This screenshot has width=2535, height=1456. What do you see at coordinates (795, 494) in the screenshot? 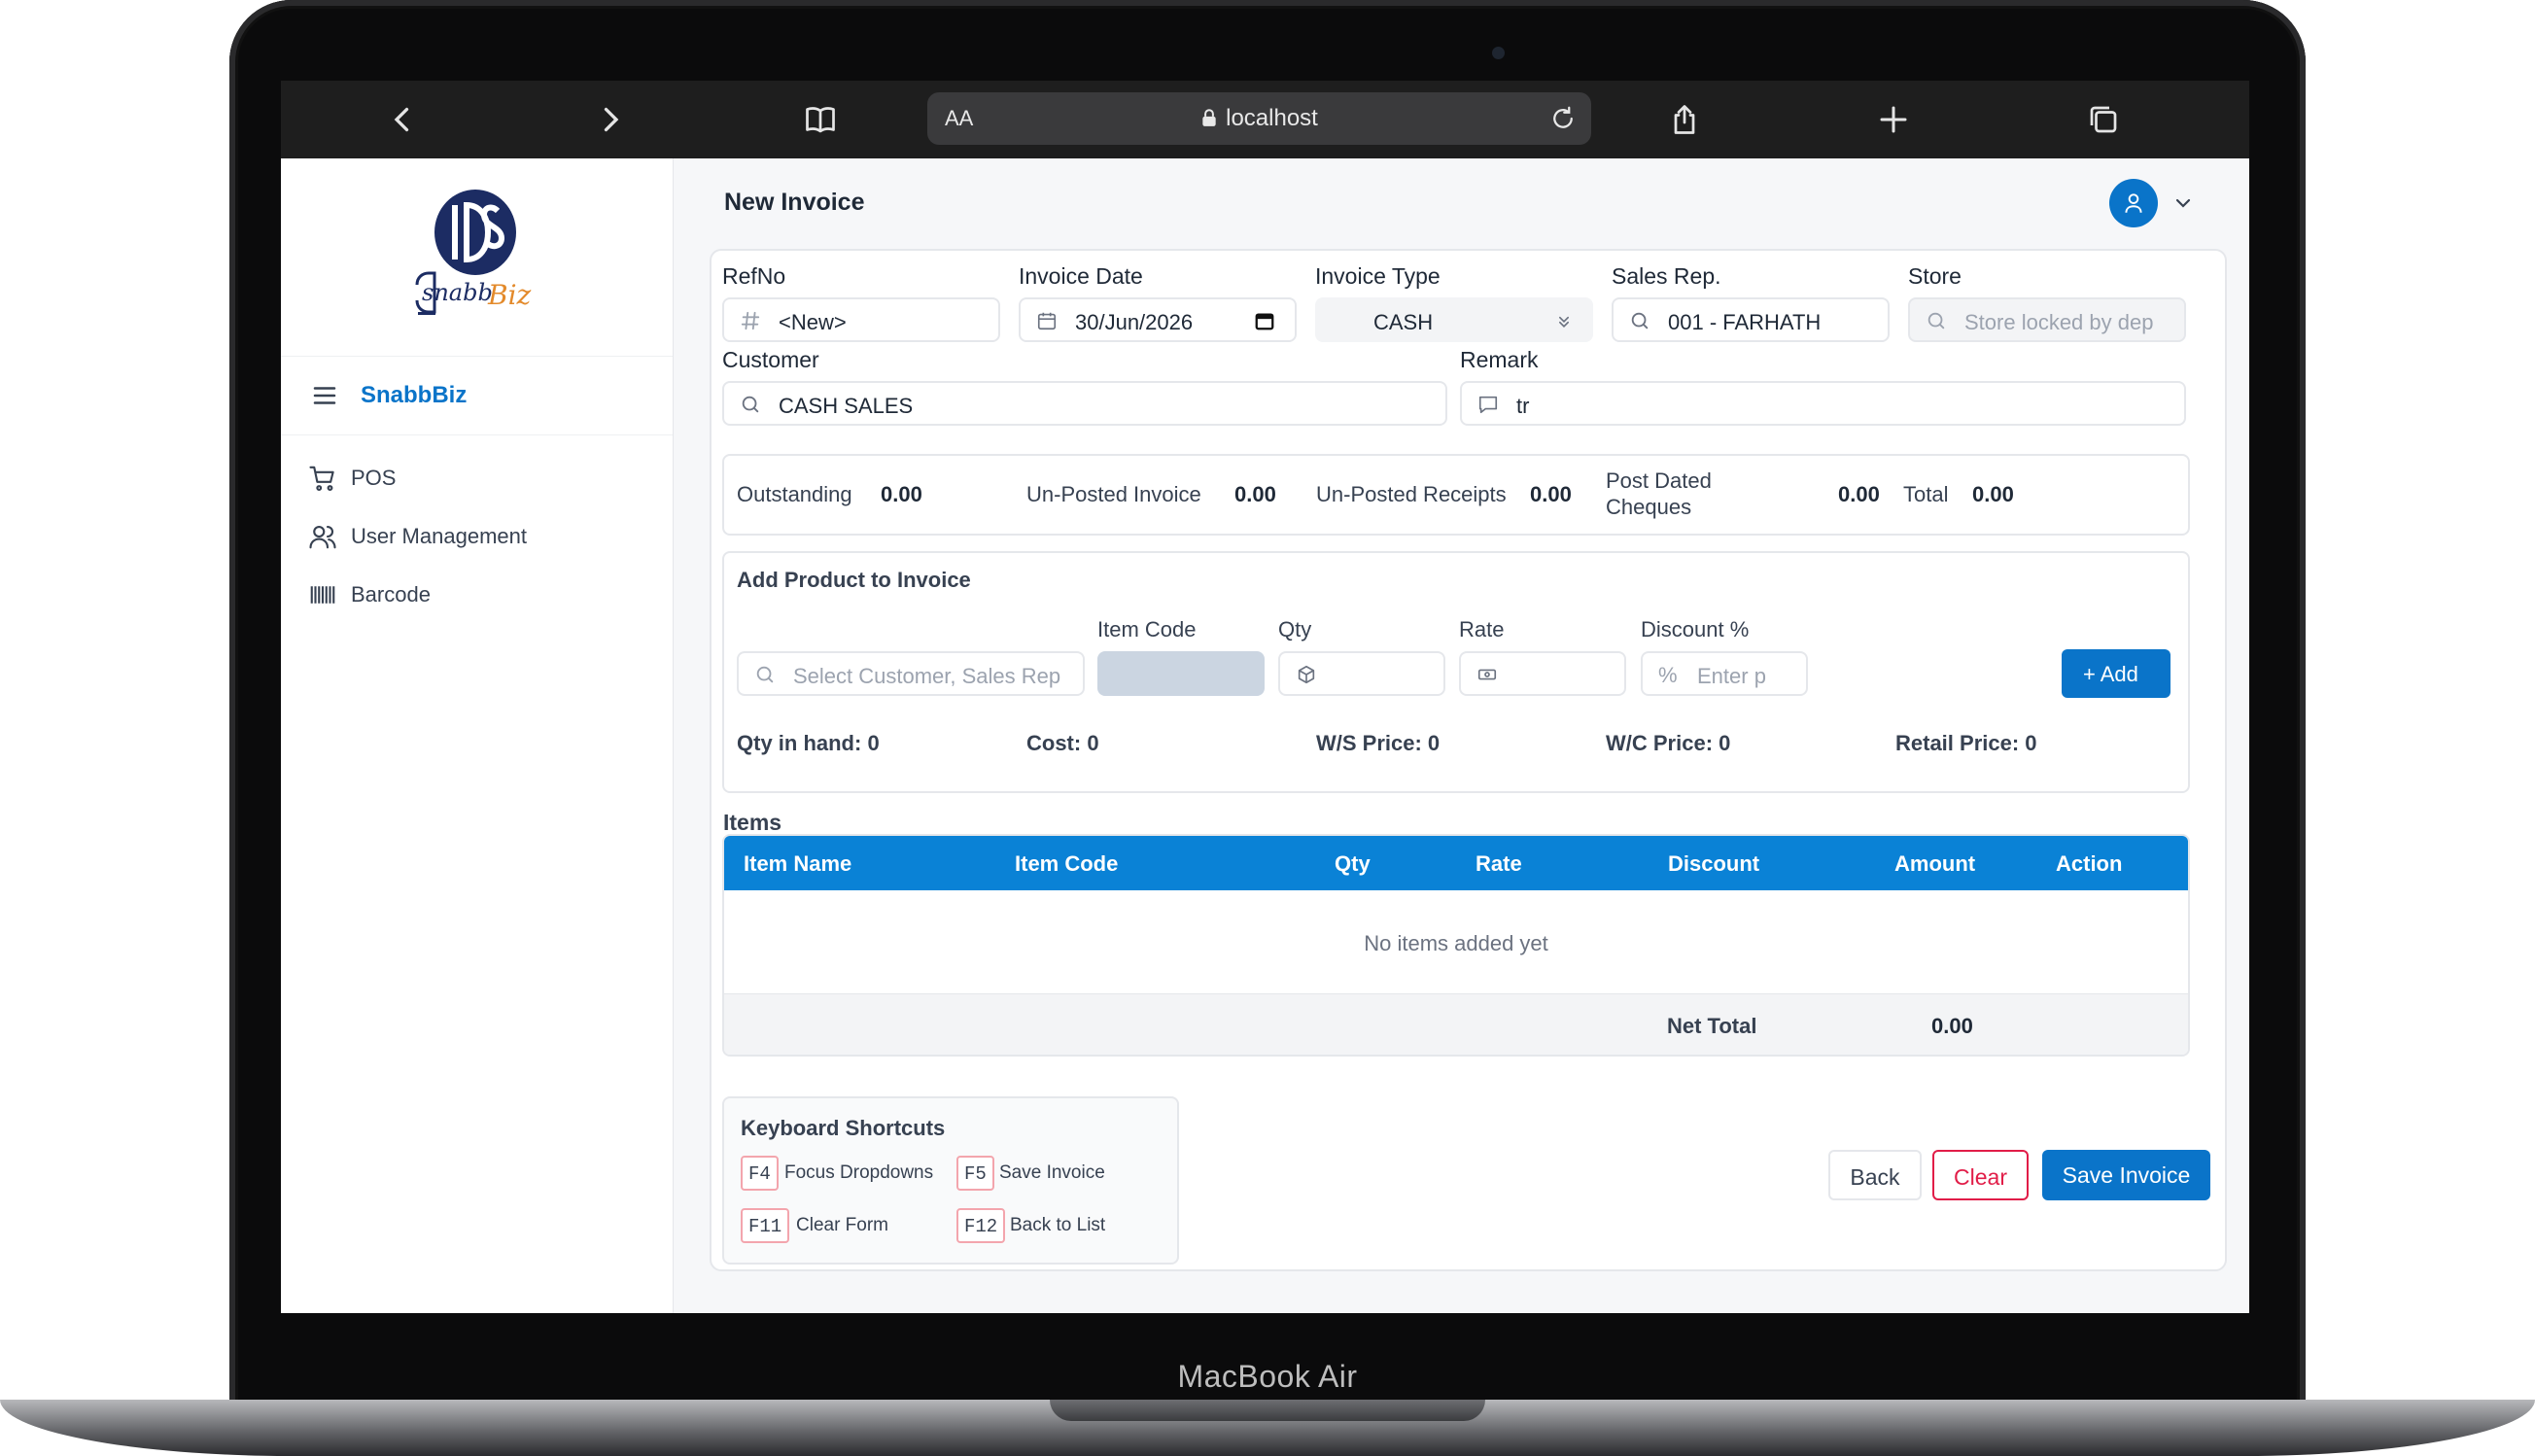
I see `outstanding-label: Outstanding` at bounding box center [795, 494].